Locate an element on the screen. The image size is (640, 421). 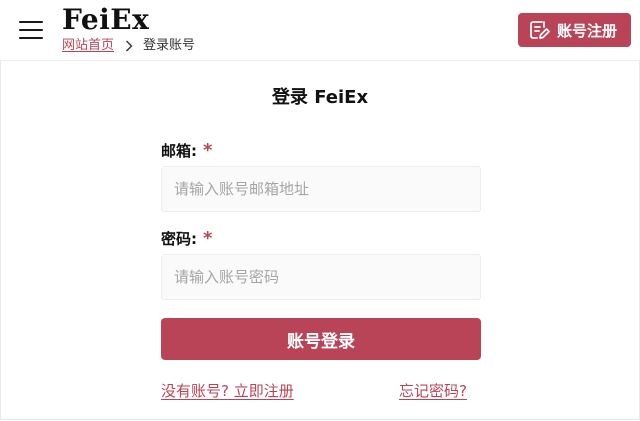
hamburger-menu-icon is located at coordinates (31, 30).